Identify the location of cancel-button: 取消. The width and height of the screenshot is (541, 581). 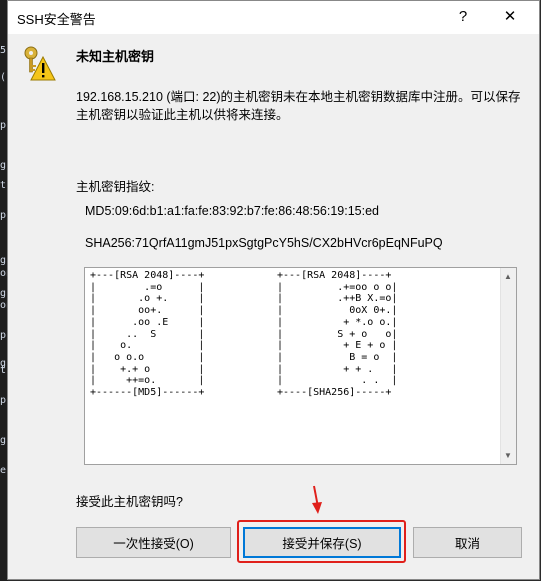
(467, 542).